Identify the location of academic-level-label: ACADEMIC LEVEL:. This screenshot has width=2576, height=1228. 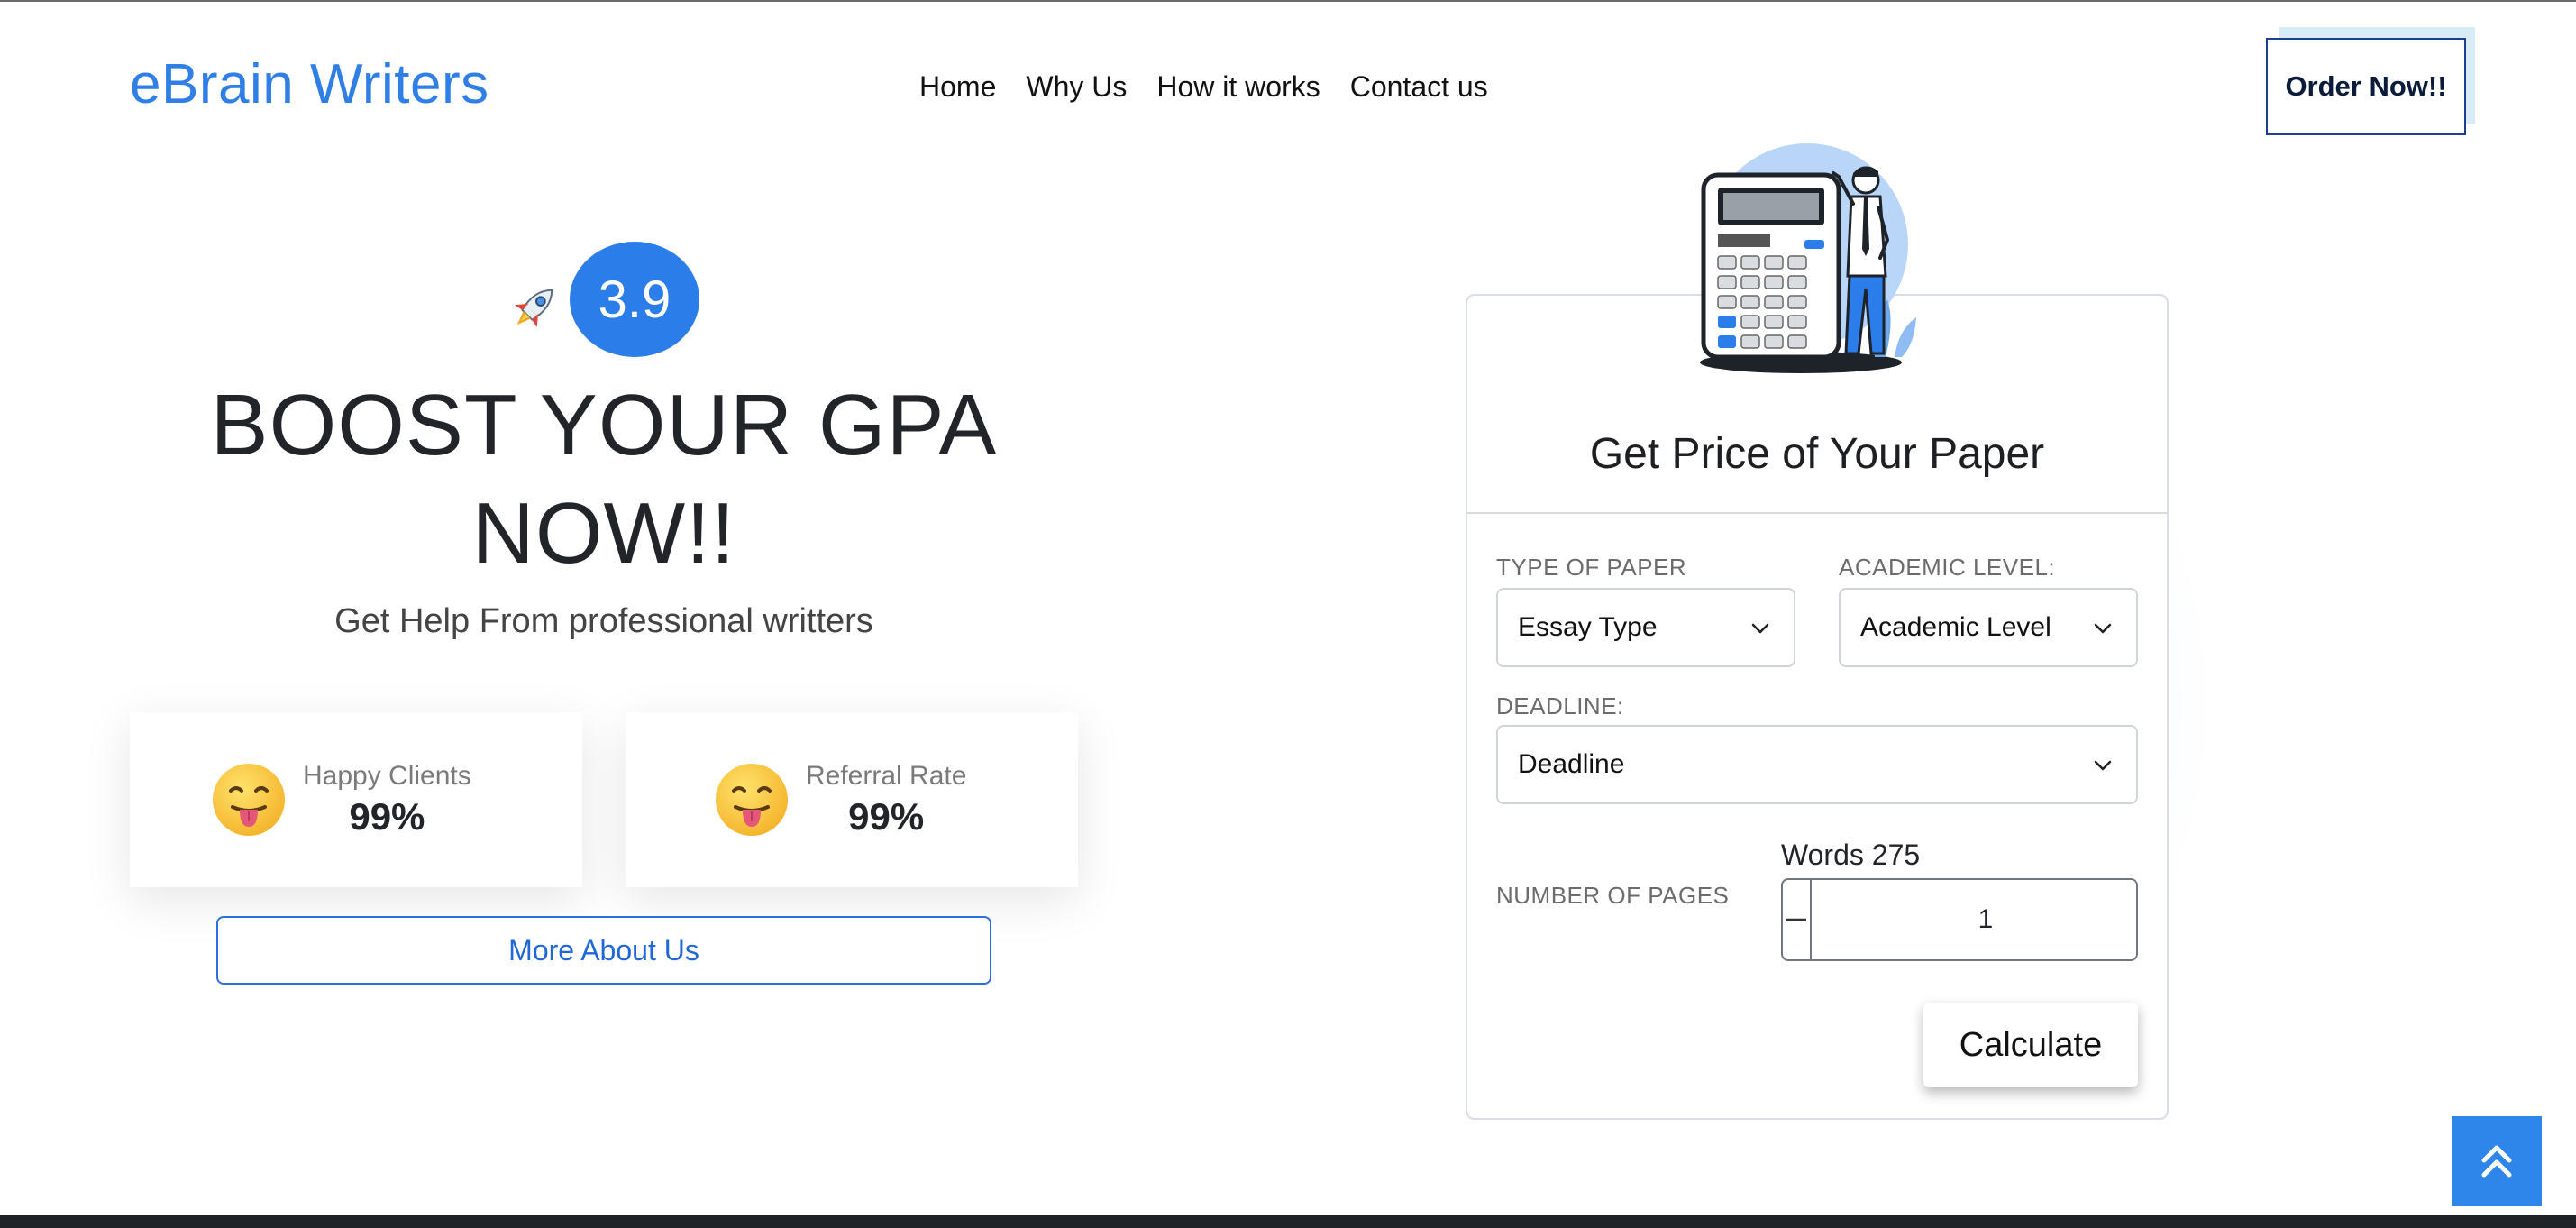
(1947, 567).